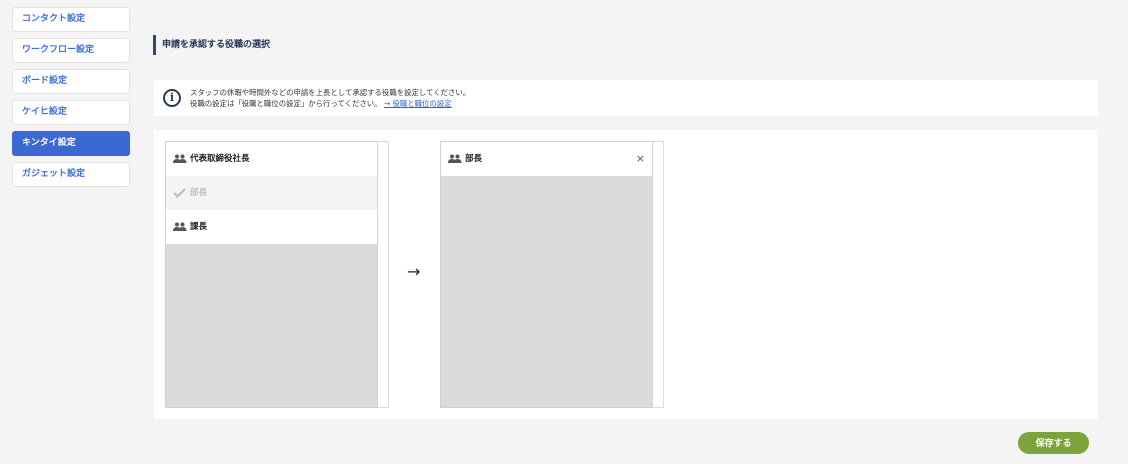 This screenshot has width=1128, height=464. Describe the element at coordinates (199, 227) in the screenshot. I see `list-item-label: 課長` at that location.